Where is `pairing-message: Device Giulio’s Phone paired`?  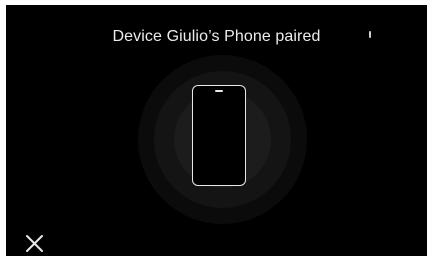 pairing-message: Device Giulio’s Phone paired is located at coordinates (216, 36).